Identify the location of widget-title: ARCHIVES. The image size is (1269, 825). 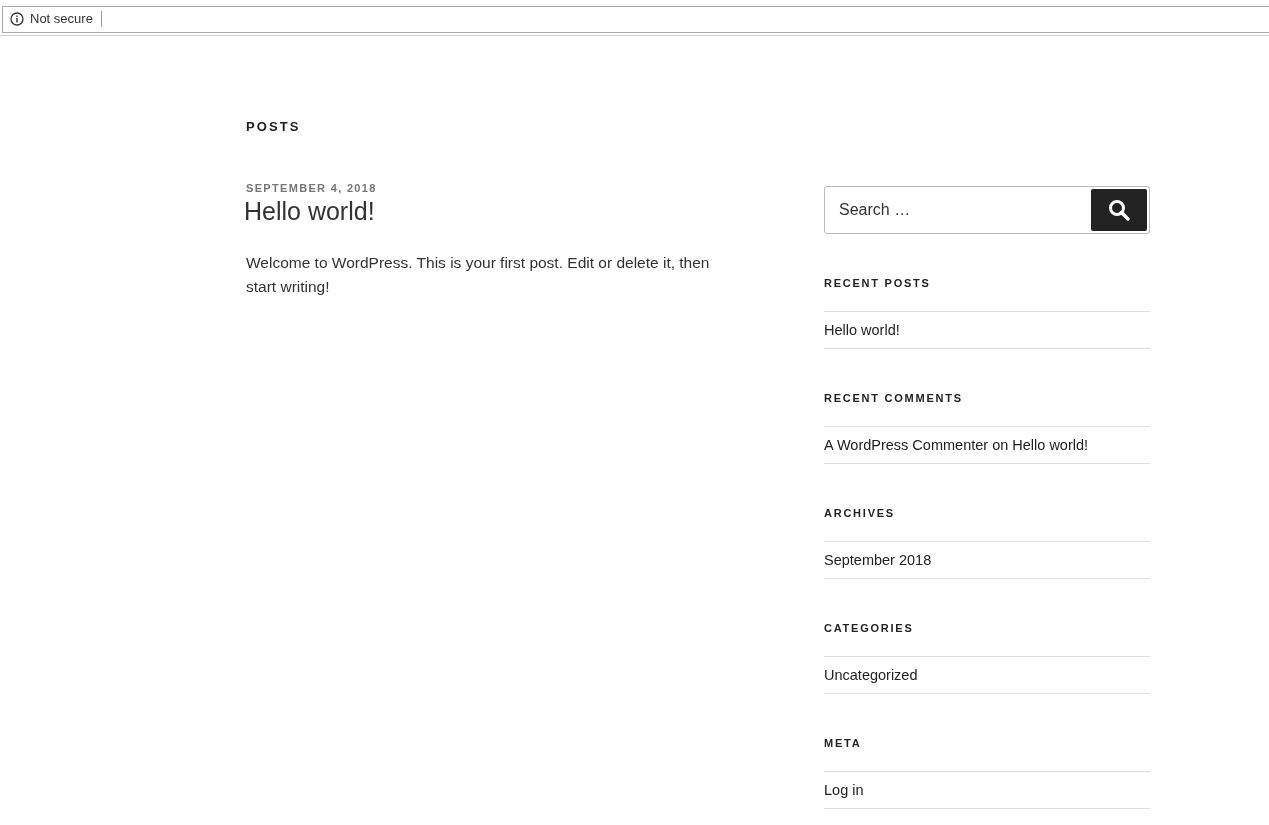
(860, 513).